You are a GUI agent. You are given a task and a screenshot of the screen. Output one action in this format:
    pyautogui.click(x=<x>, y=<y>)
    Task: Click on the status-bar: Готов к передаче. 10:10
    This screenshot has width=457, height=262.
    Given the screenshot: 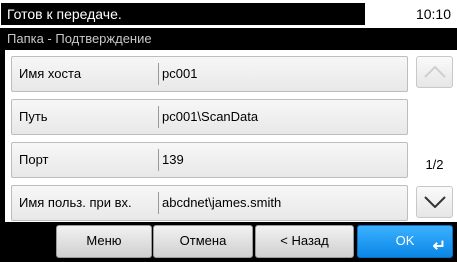 What is the action you would take?
    pyautogui.click(x=228, y=14)
    